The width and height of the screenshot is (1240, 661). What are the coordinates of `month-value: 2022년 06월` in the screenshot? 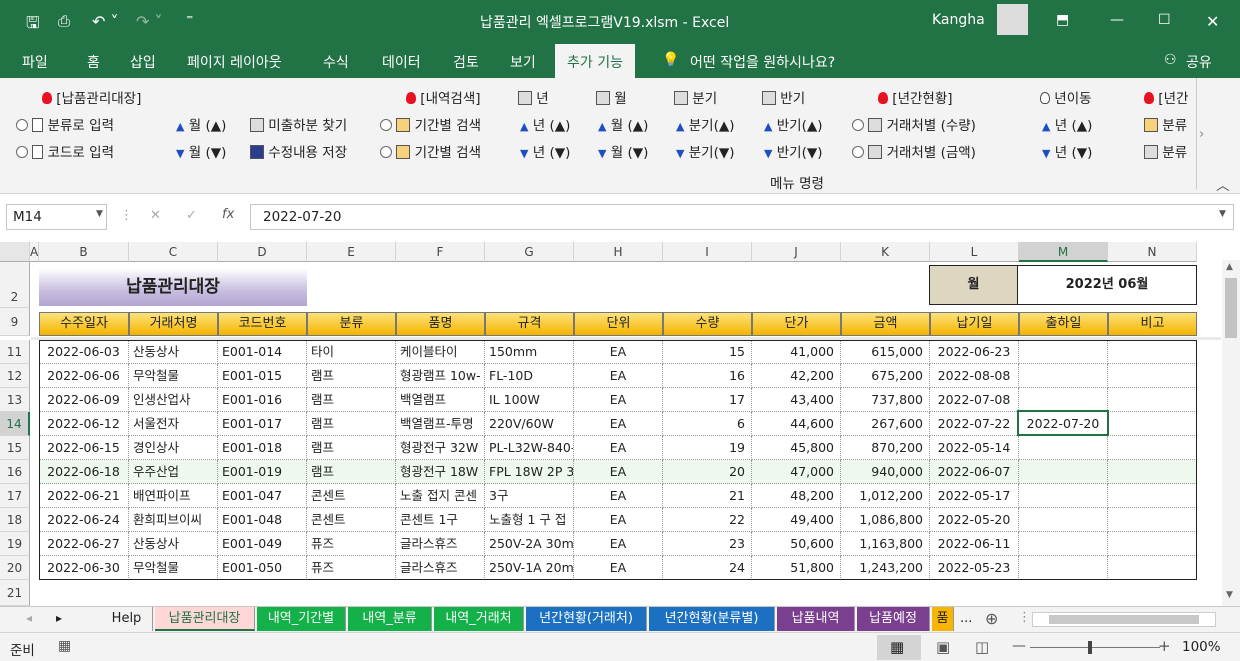 It's located at (1107, 285).